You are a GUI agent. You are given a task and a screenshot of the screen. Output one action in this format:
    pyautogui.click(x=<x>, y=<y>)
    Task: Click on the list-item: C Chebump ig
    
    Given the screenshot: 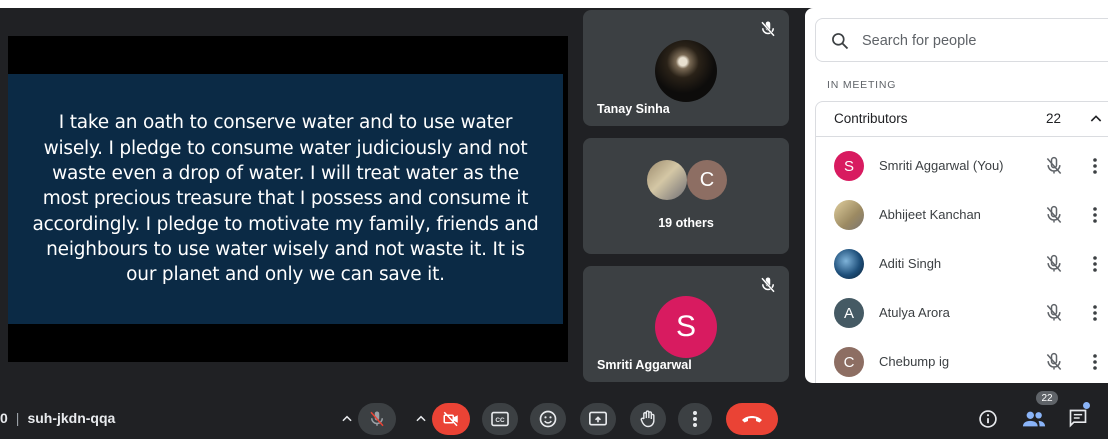 What is the action you would take?
    pyautogui.click(x=962, y=363)
    